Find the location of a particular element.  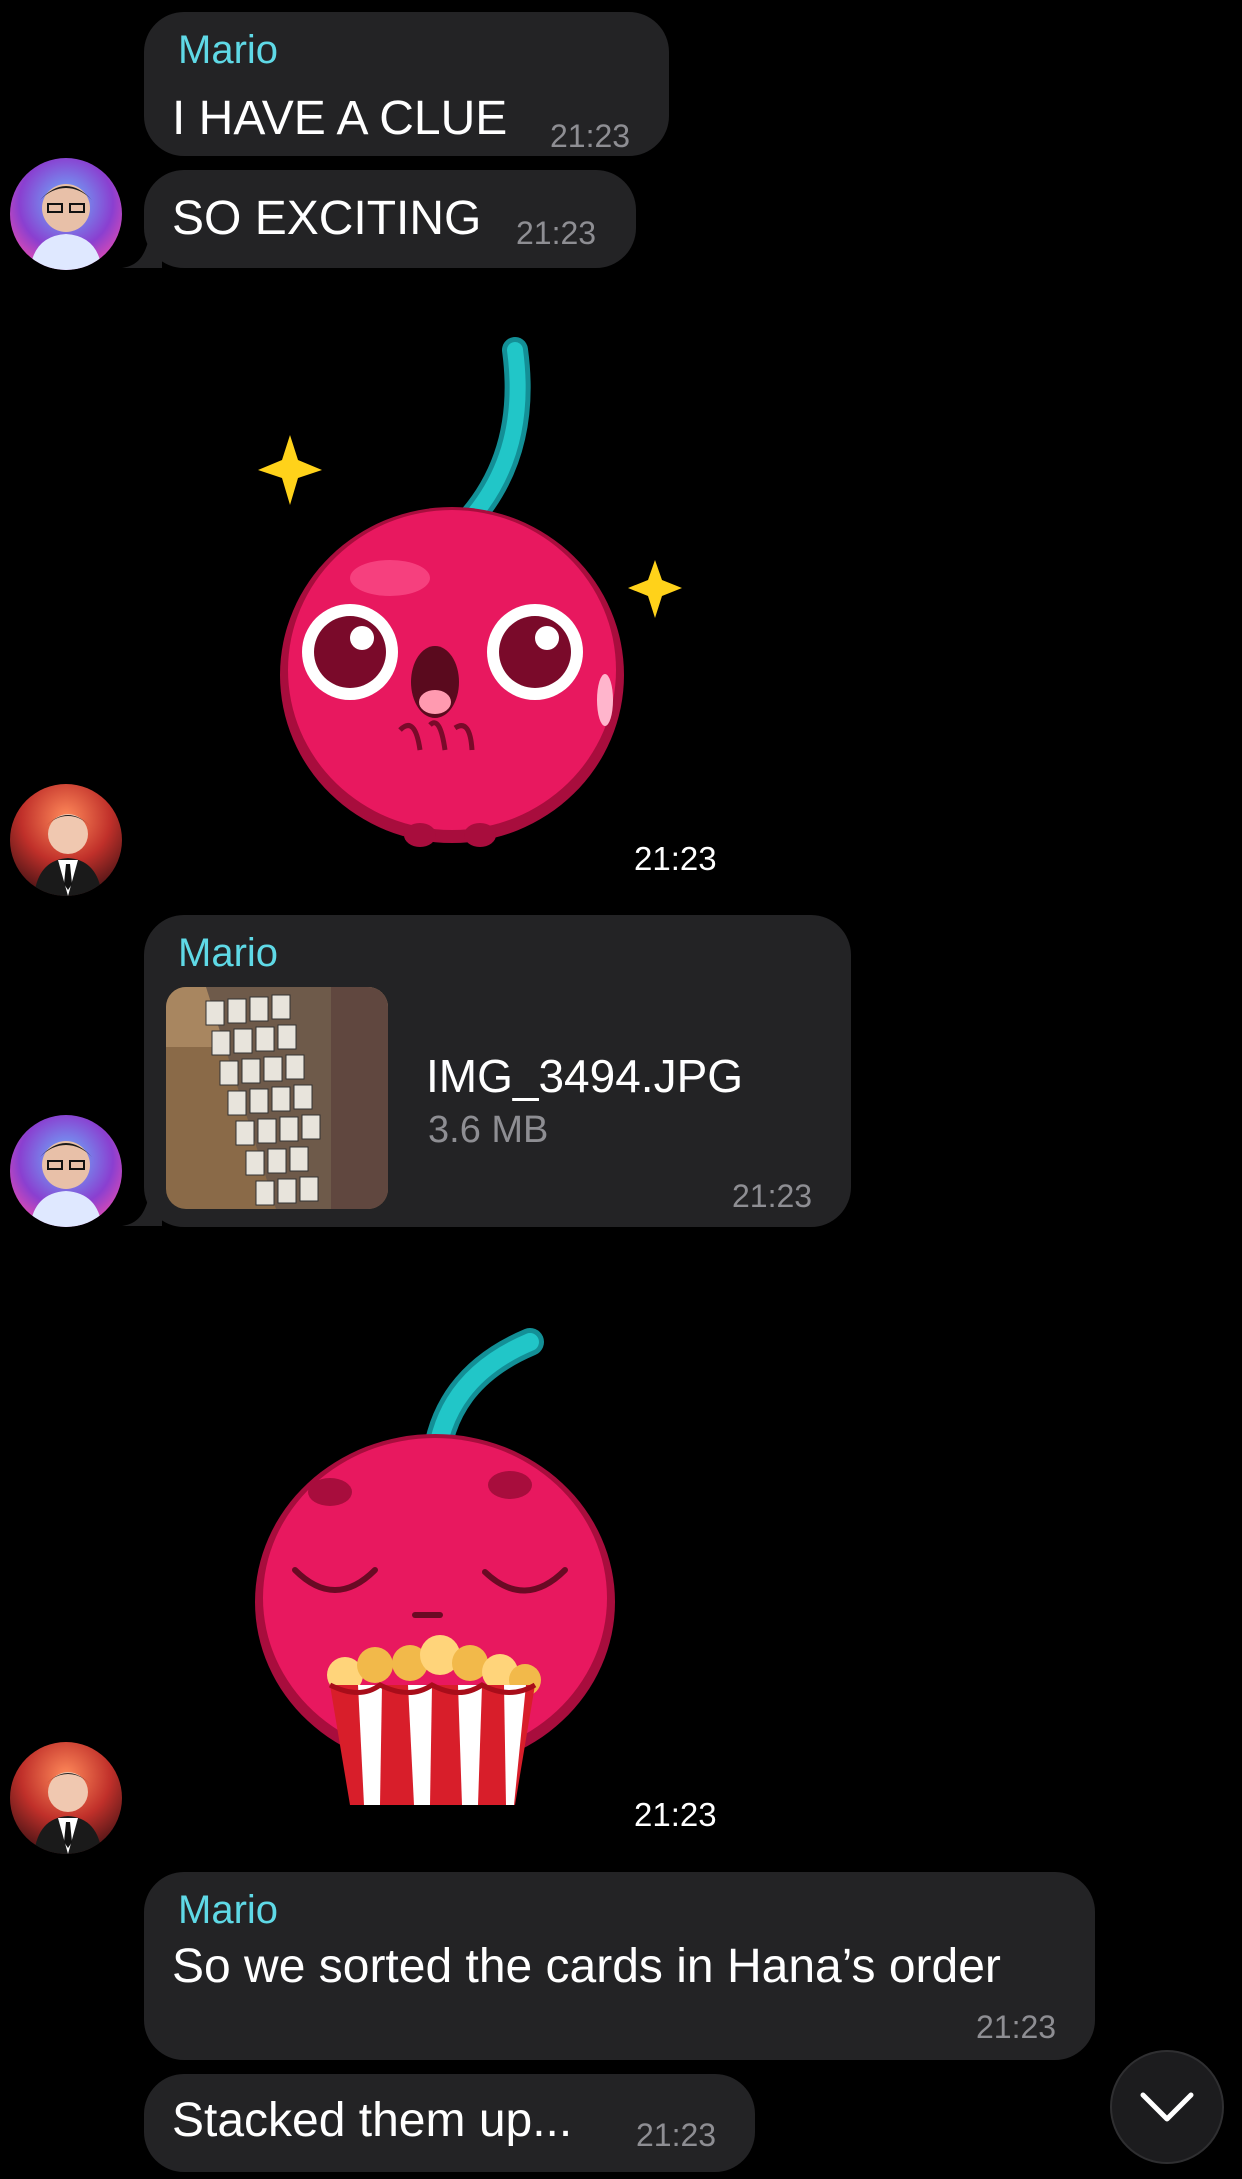

file-name: IMG_3494.JPG is located at coordinates (585, 1076).